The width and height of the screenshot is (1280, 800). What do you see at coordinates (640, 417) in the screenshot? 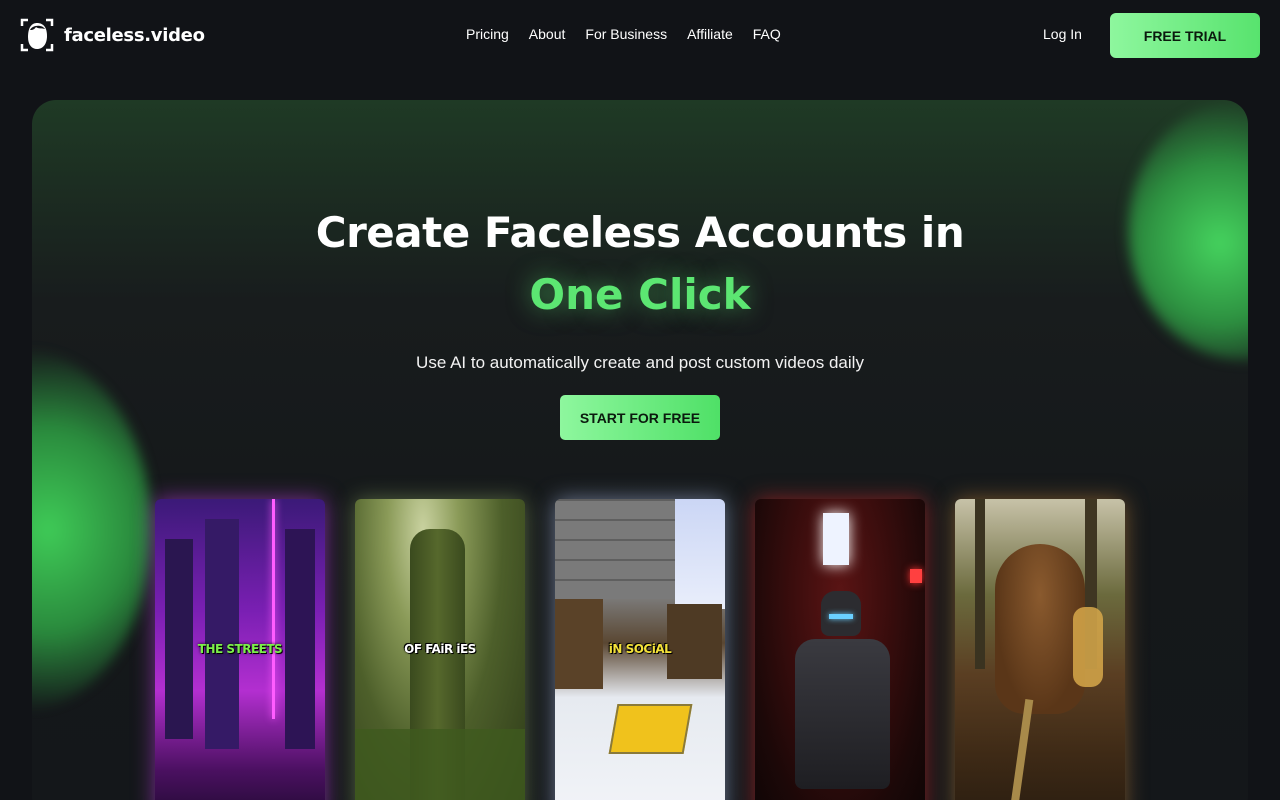
I see `start-for-free-button: START FOR FREE` at bounding box center [640, 417].